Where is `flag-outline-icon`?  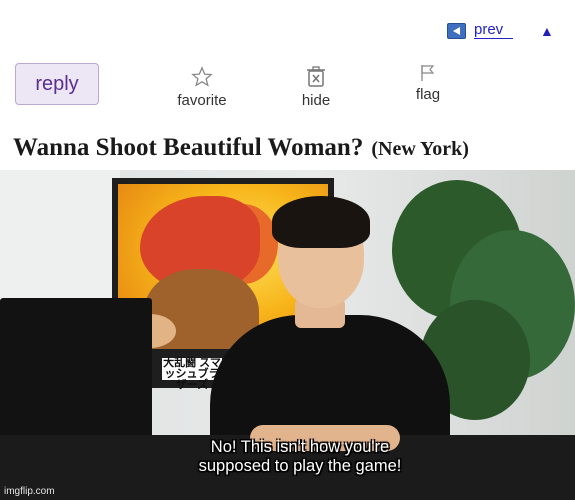
flag-outline-icon is located at coordinates (428, 73).